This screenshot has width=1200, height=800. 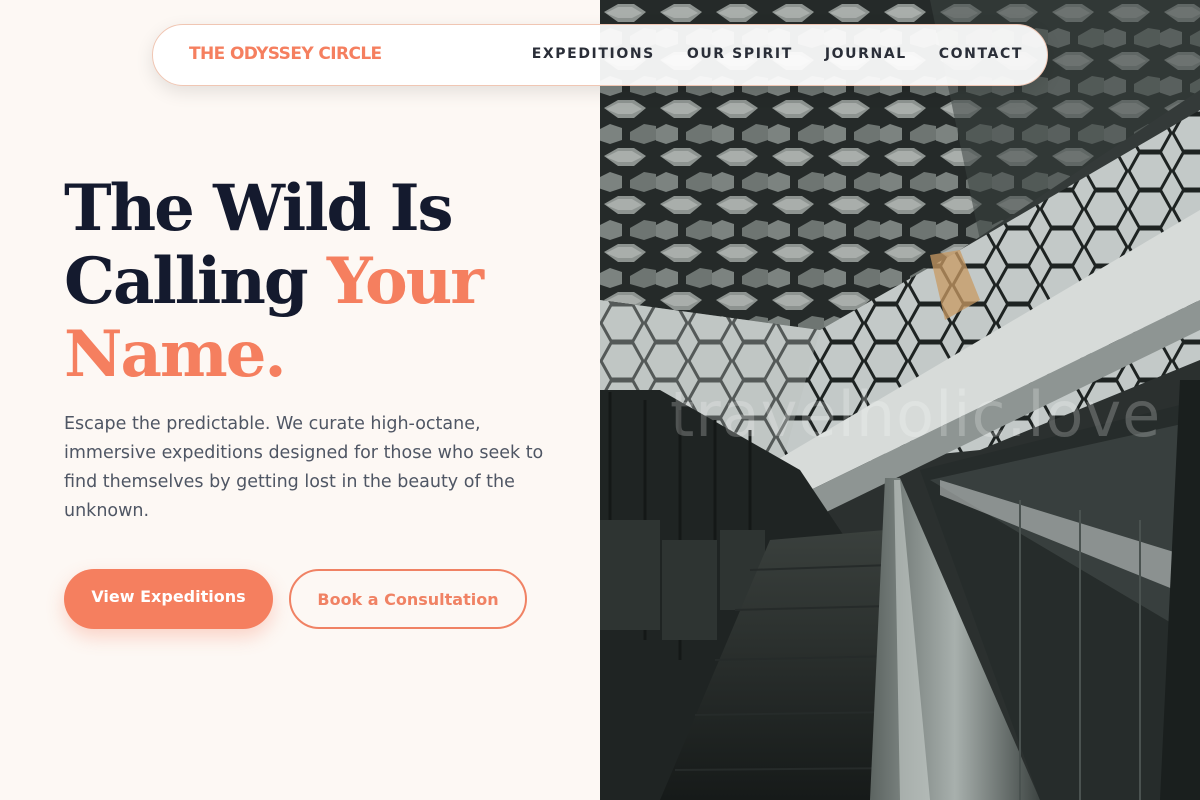 What do you see at coordinates (981, 54) in the screenshot?
I see `nav-link-contact: CONTACT` at bounding box center [981, 54].